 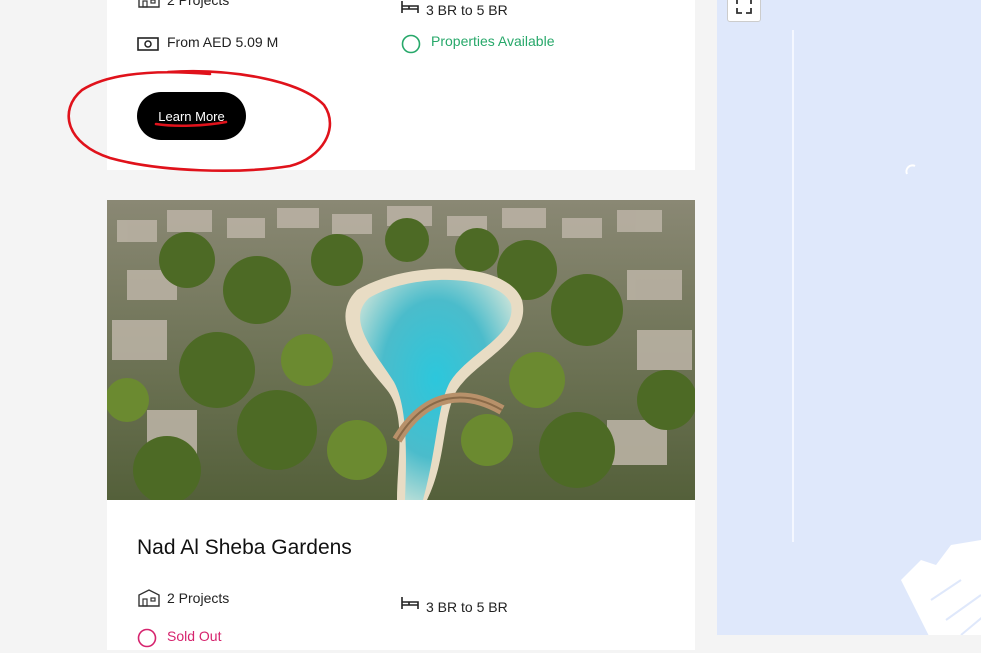 I want to click on fullscreen-icon, so click(x=744, y=7).